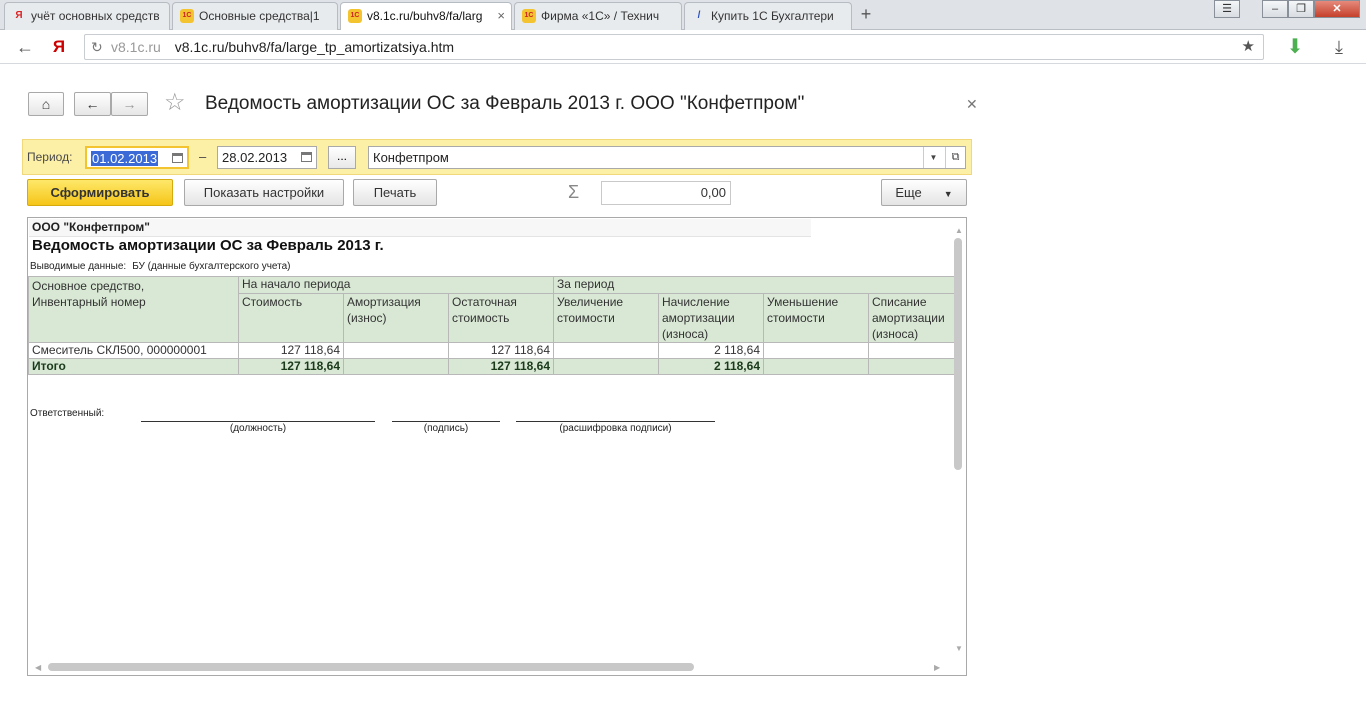 The width and height of the screenshot is (1366, 728). I want to click on sign-line, so click(446, 421).